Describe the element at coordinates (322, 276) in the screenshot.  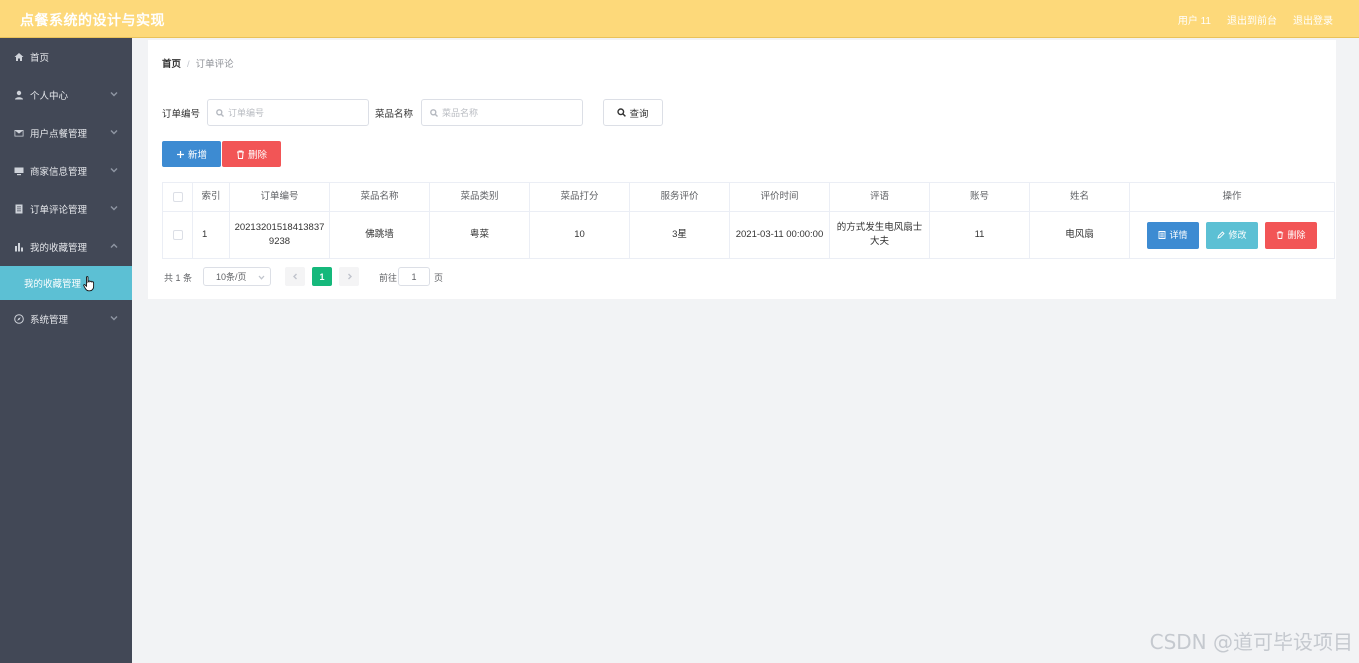
I see `page-number-current: 1` at that location.